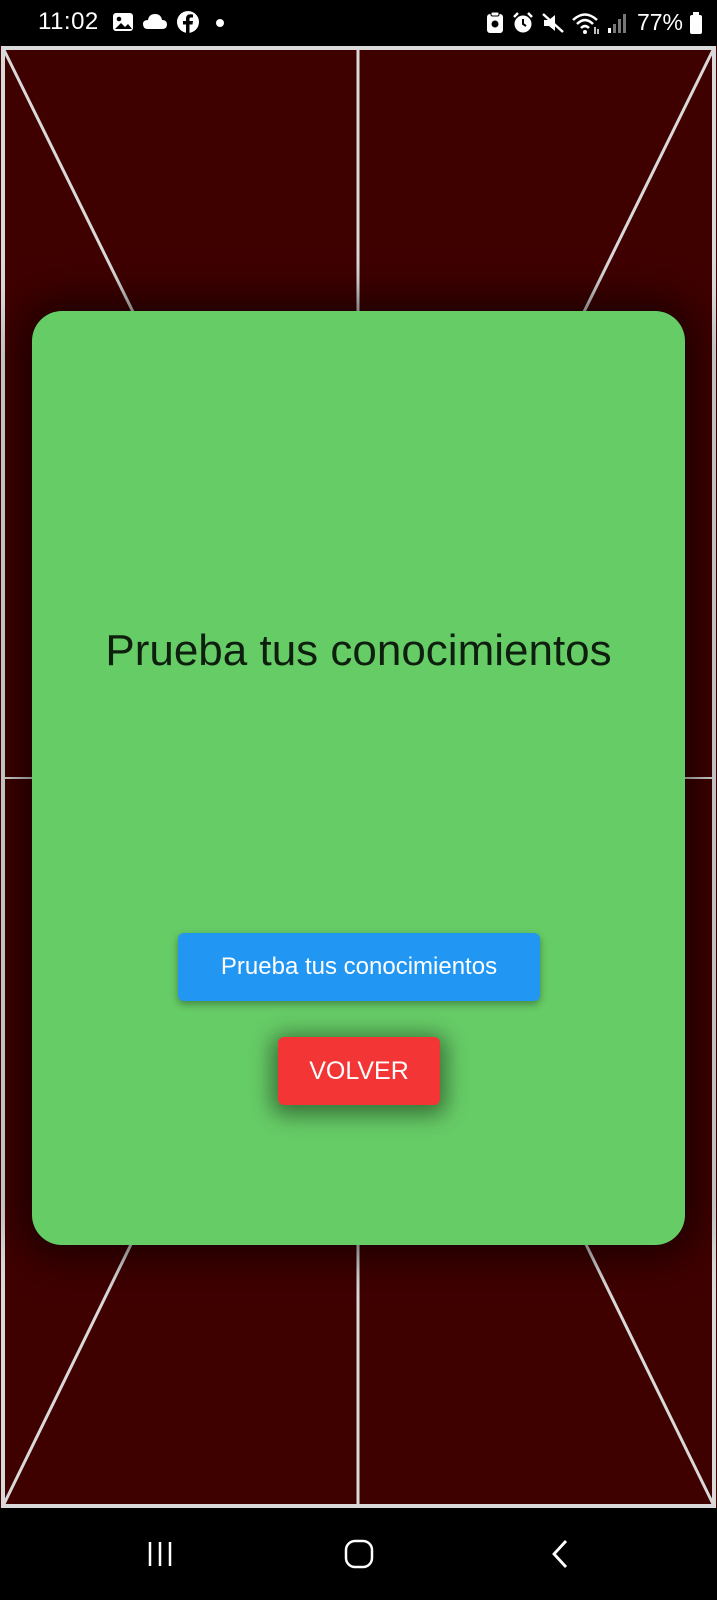 This screenshot has width=717, height=1600. I want to click on wifi-icon, so click(586, 23).